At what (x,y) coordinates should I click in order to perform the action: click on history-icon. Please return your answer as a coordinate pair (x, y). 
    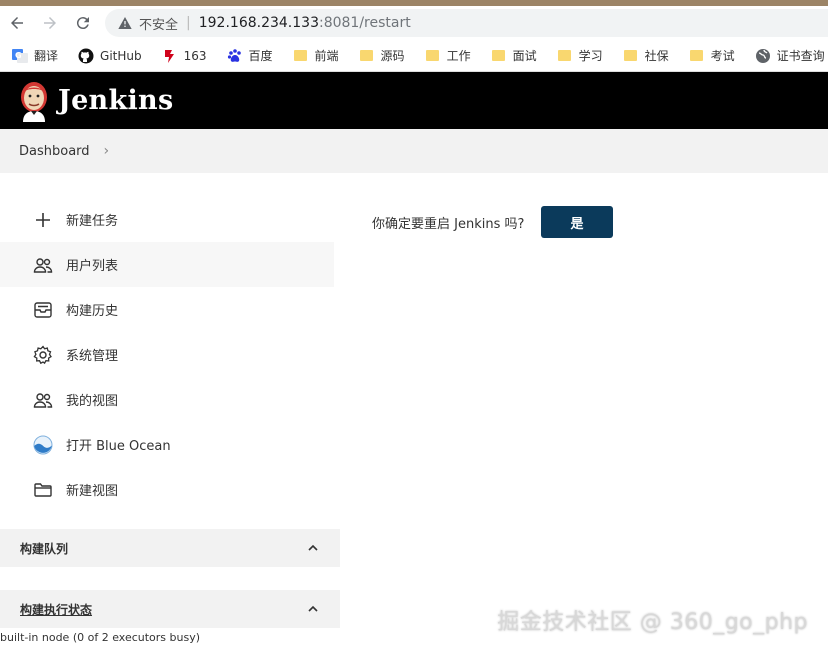
    Looking at the image, I should click on (43, 310).